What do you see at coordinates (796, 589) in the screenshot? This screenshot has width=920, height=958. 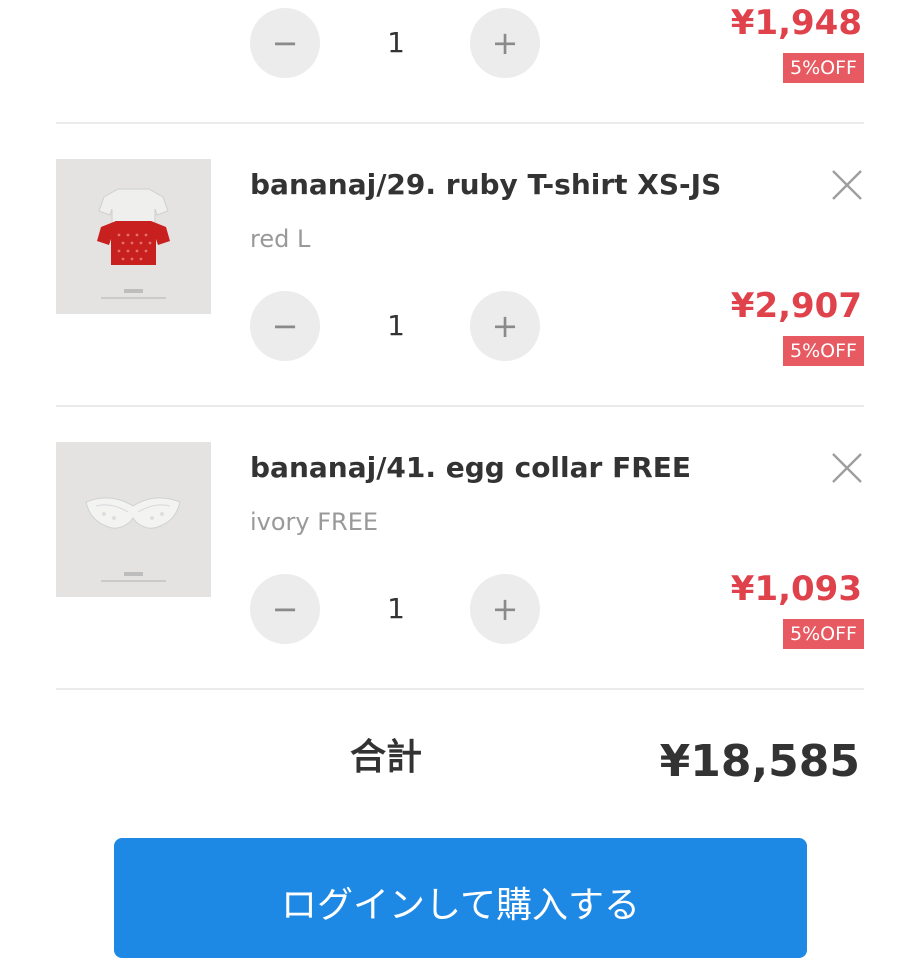 I see `item-price: ¥1,093` at bounding box center [796, 589].